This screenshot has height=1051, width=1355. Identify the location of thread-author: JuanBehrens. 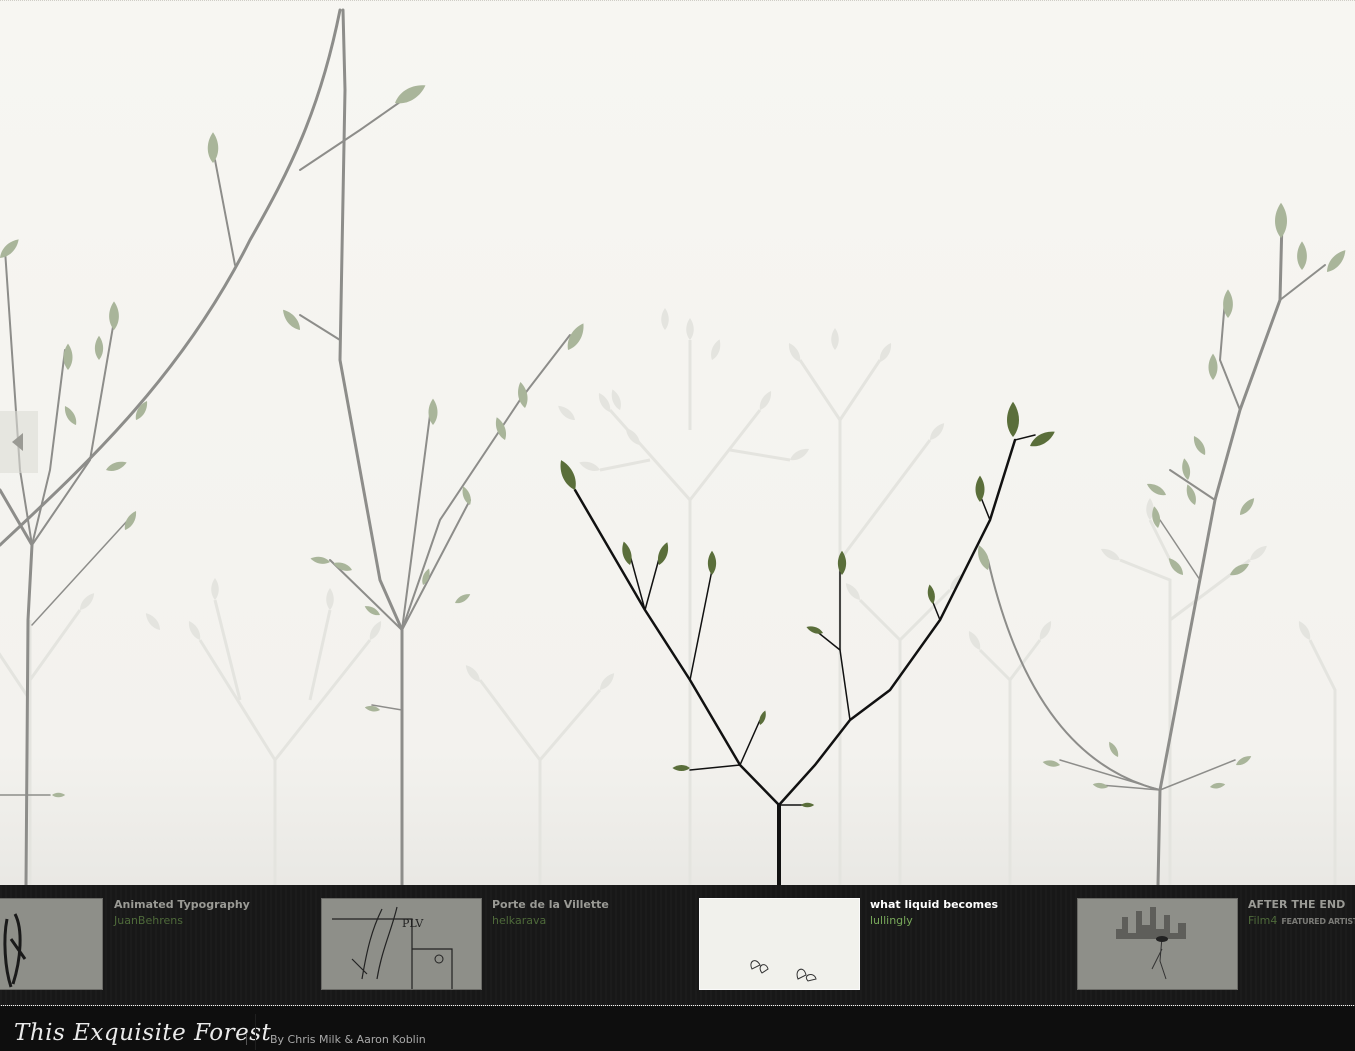
(182, 921).